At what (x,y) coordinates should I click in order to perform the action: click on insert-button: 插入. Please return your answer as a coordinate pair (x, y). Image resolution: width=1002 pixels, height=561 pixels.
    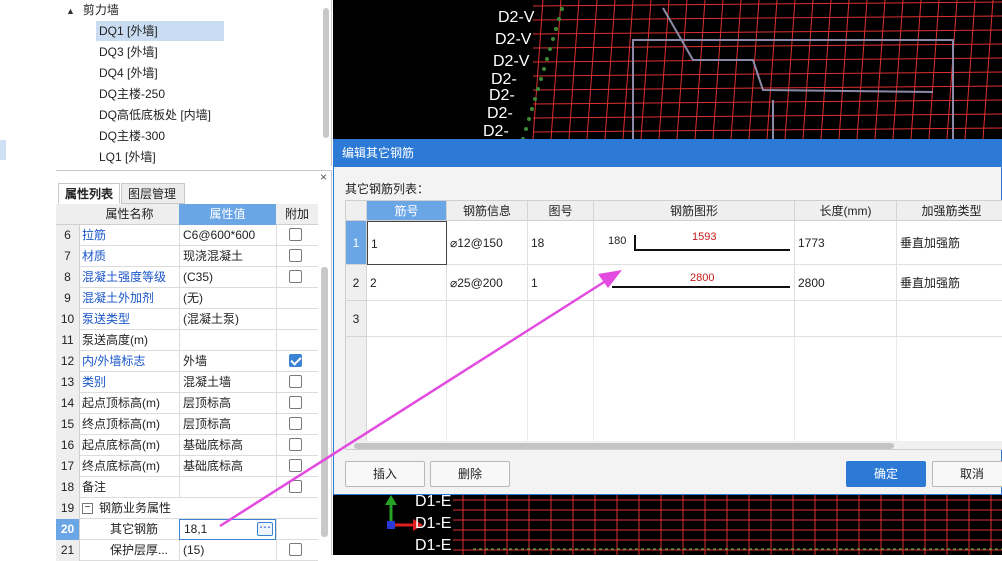
    Looking at the image, I should click on (385, 474).